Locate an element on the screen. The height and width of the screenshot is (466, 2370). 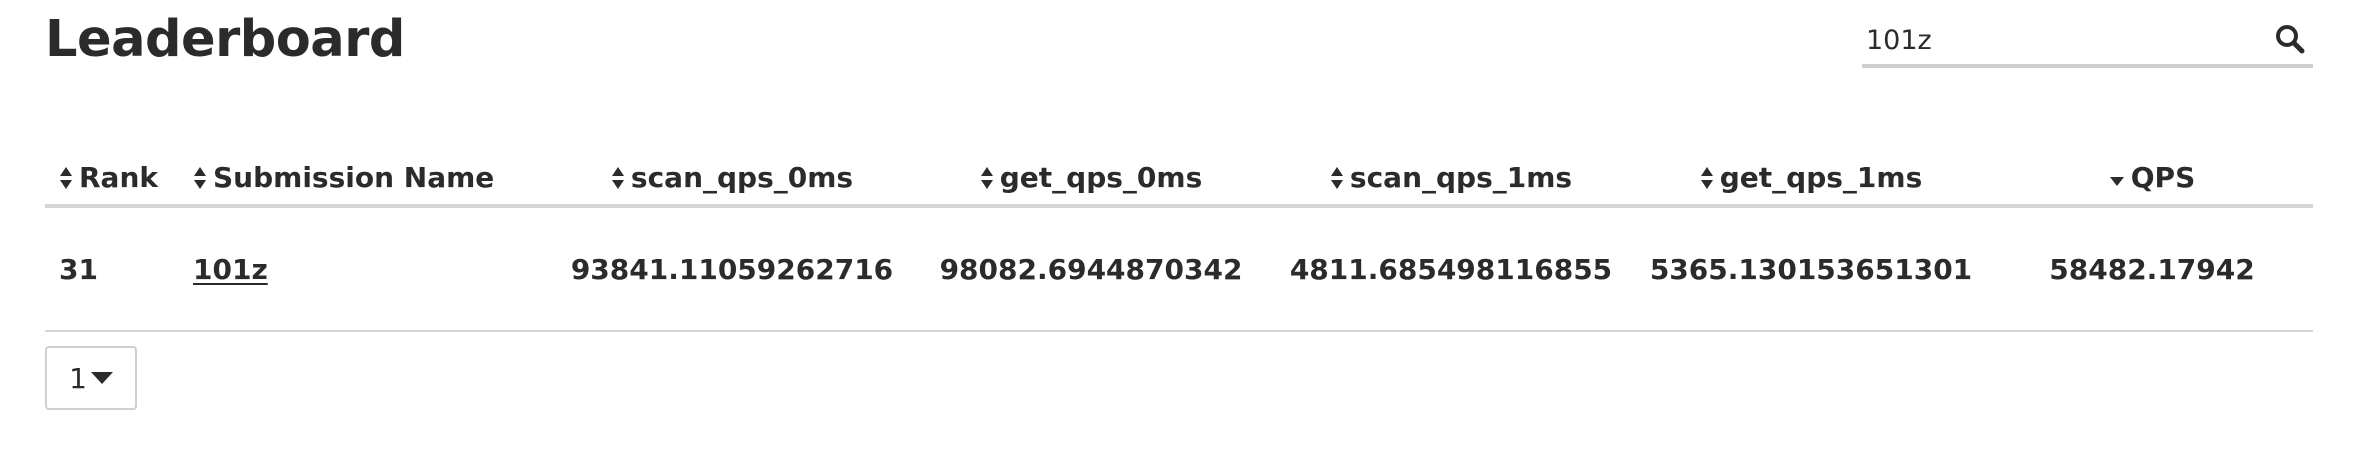
search-icon is located at coordinates (2290, 39).